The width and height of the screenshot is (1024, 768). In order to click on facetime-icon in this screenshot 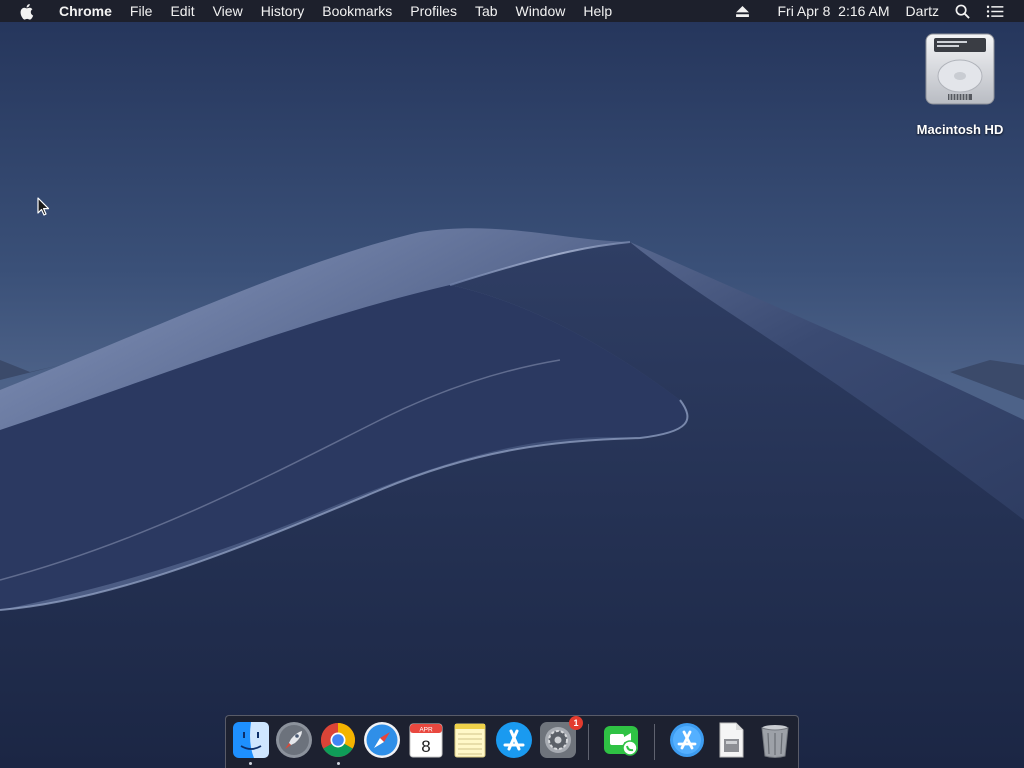, I will do `click(621, 741)`.